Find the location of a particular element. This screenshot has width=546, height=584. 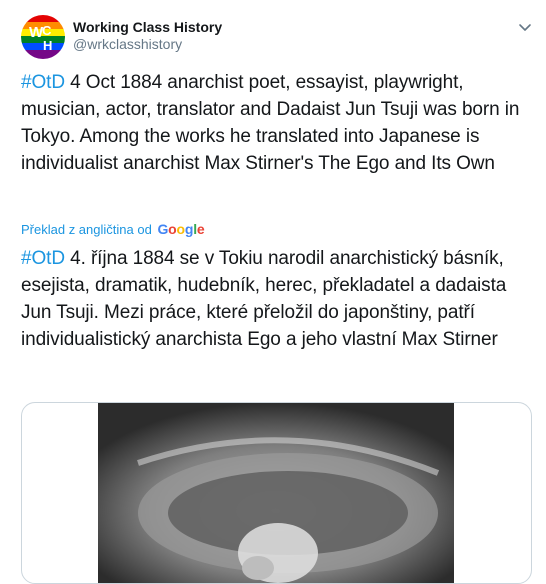

translation-attribution: Překlad z angličtina od Google is located at coordinates (113, 229).